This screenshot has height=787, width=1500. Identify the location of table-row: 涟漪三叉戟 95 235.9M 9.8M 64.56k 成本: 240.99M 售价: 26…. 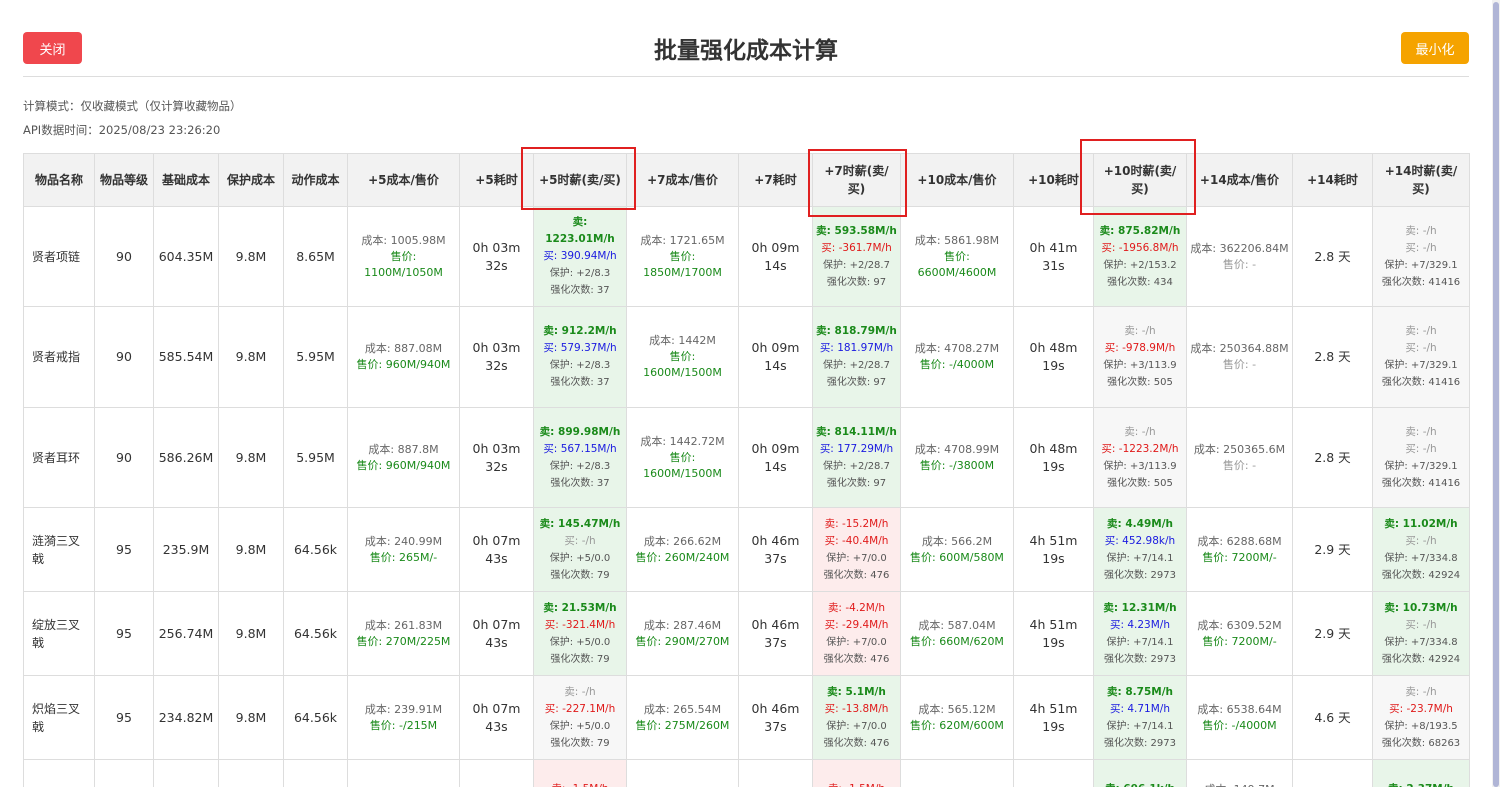
(746, 549).